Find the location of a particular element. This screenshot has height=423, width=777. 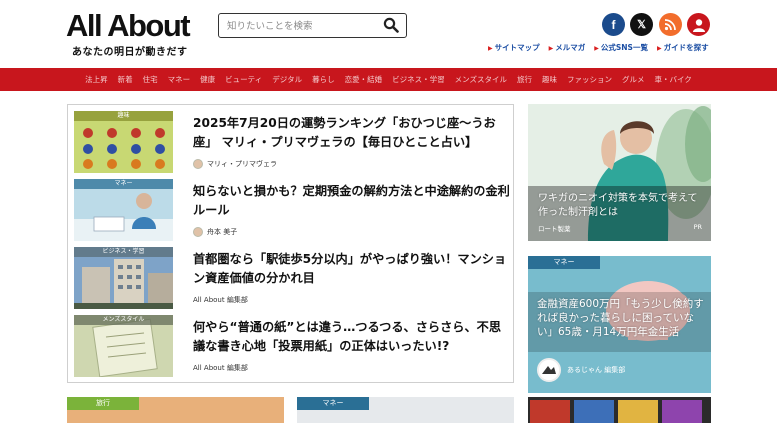

article-author: あるじゃん 編集部 is located at coordinates (581, 370).